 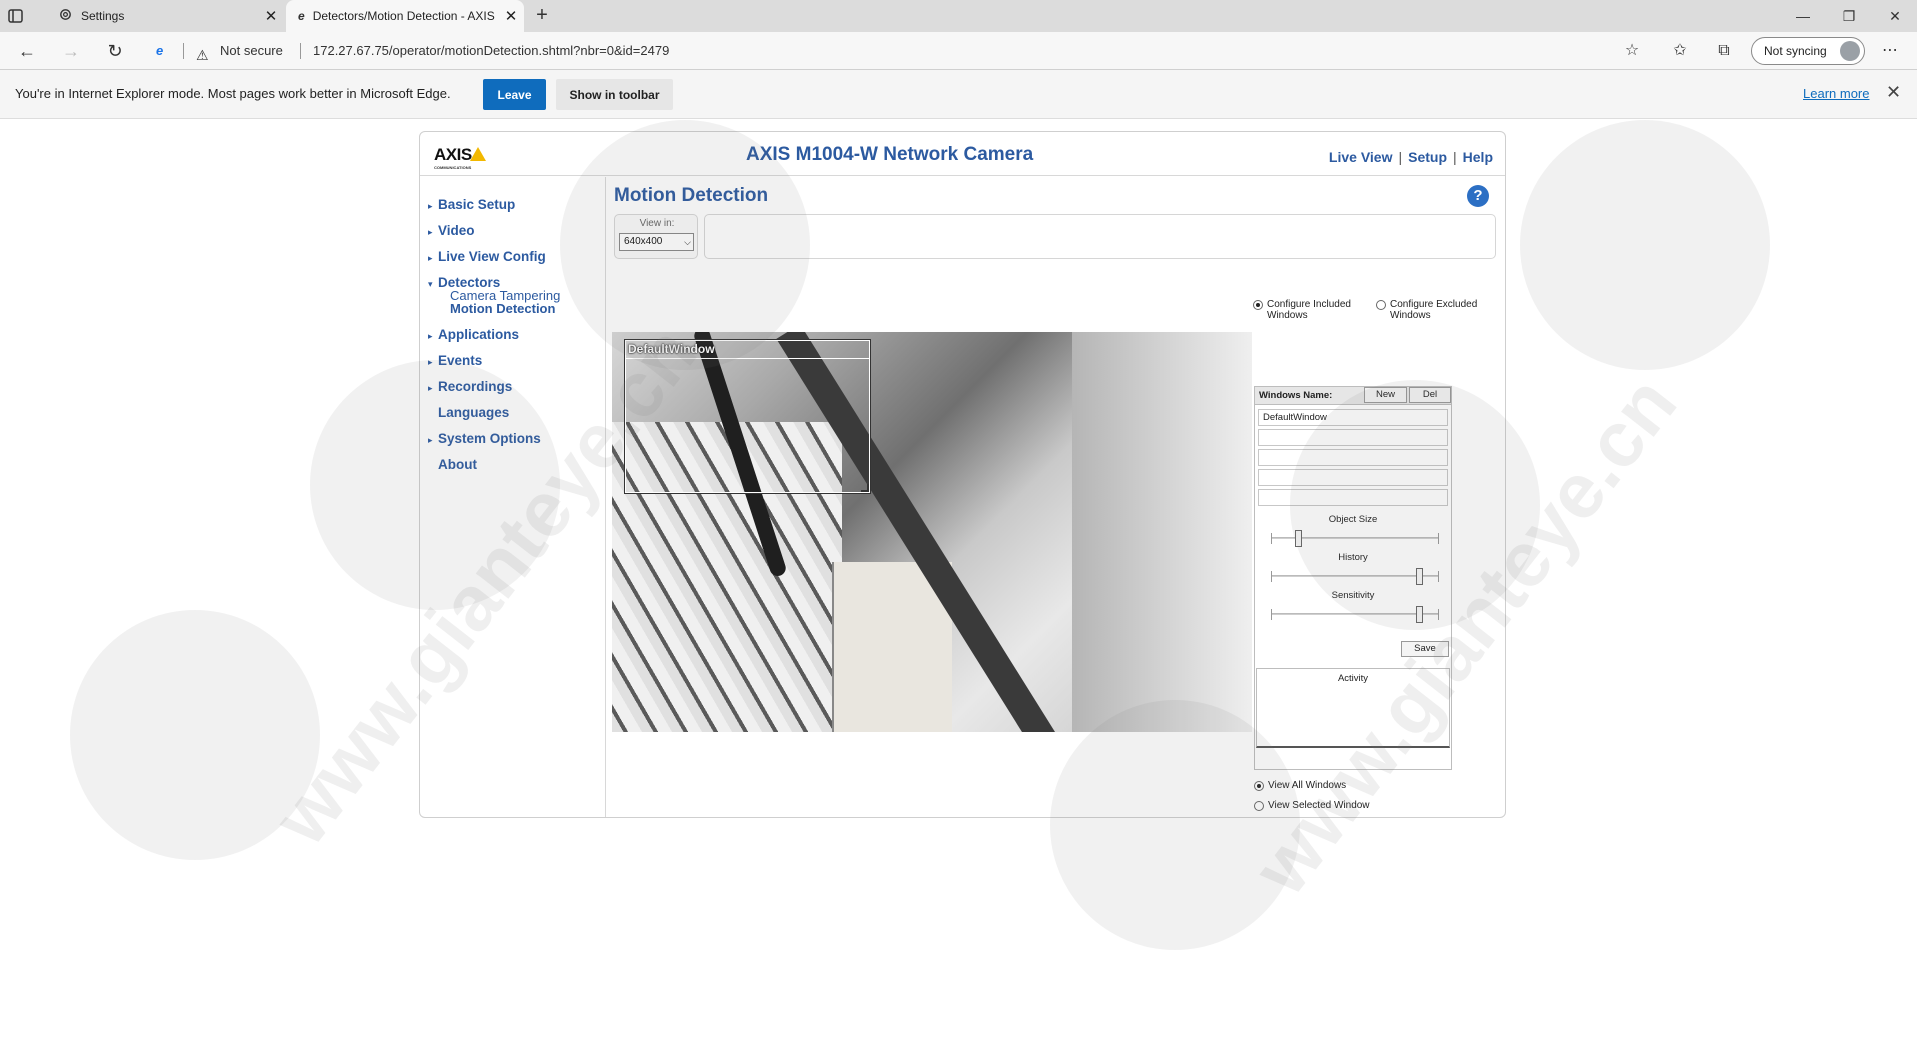 What do you see at coordinates (1296, 395) in the screenshot?
I see `windows-name-label: Windows Name:` at bounding box center [1296, 395].